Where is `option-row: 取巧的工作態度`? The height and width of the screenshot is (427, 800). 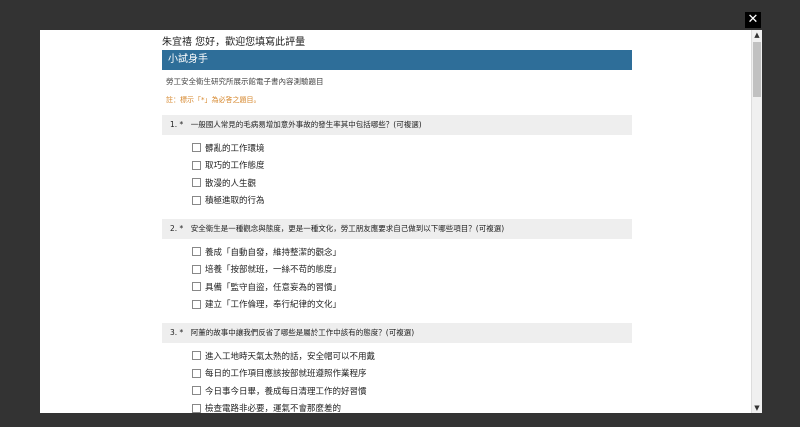
option-row: 取巧的工作態度 is located at coordinates (412, 166).